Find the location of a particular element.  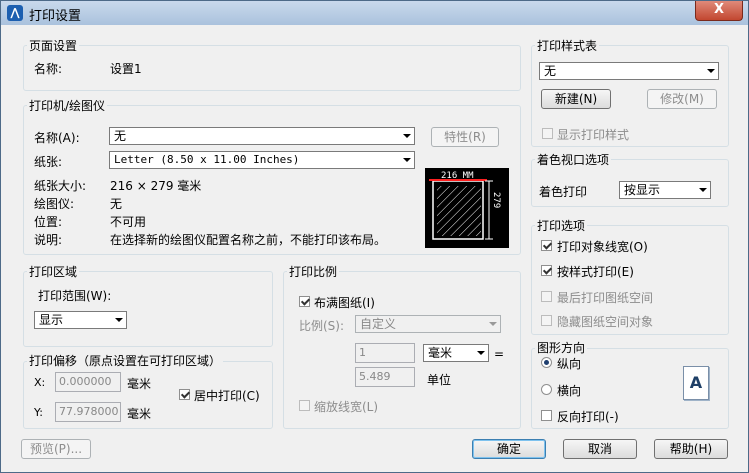

plot-paperspace-last-label: 最后打印图纸空间 is located at coordinates (605, 298).